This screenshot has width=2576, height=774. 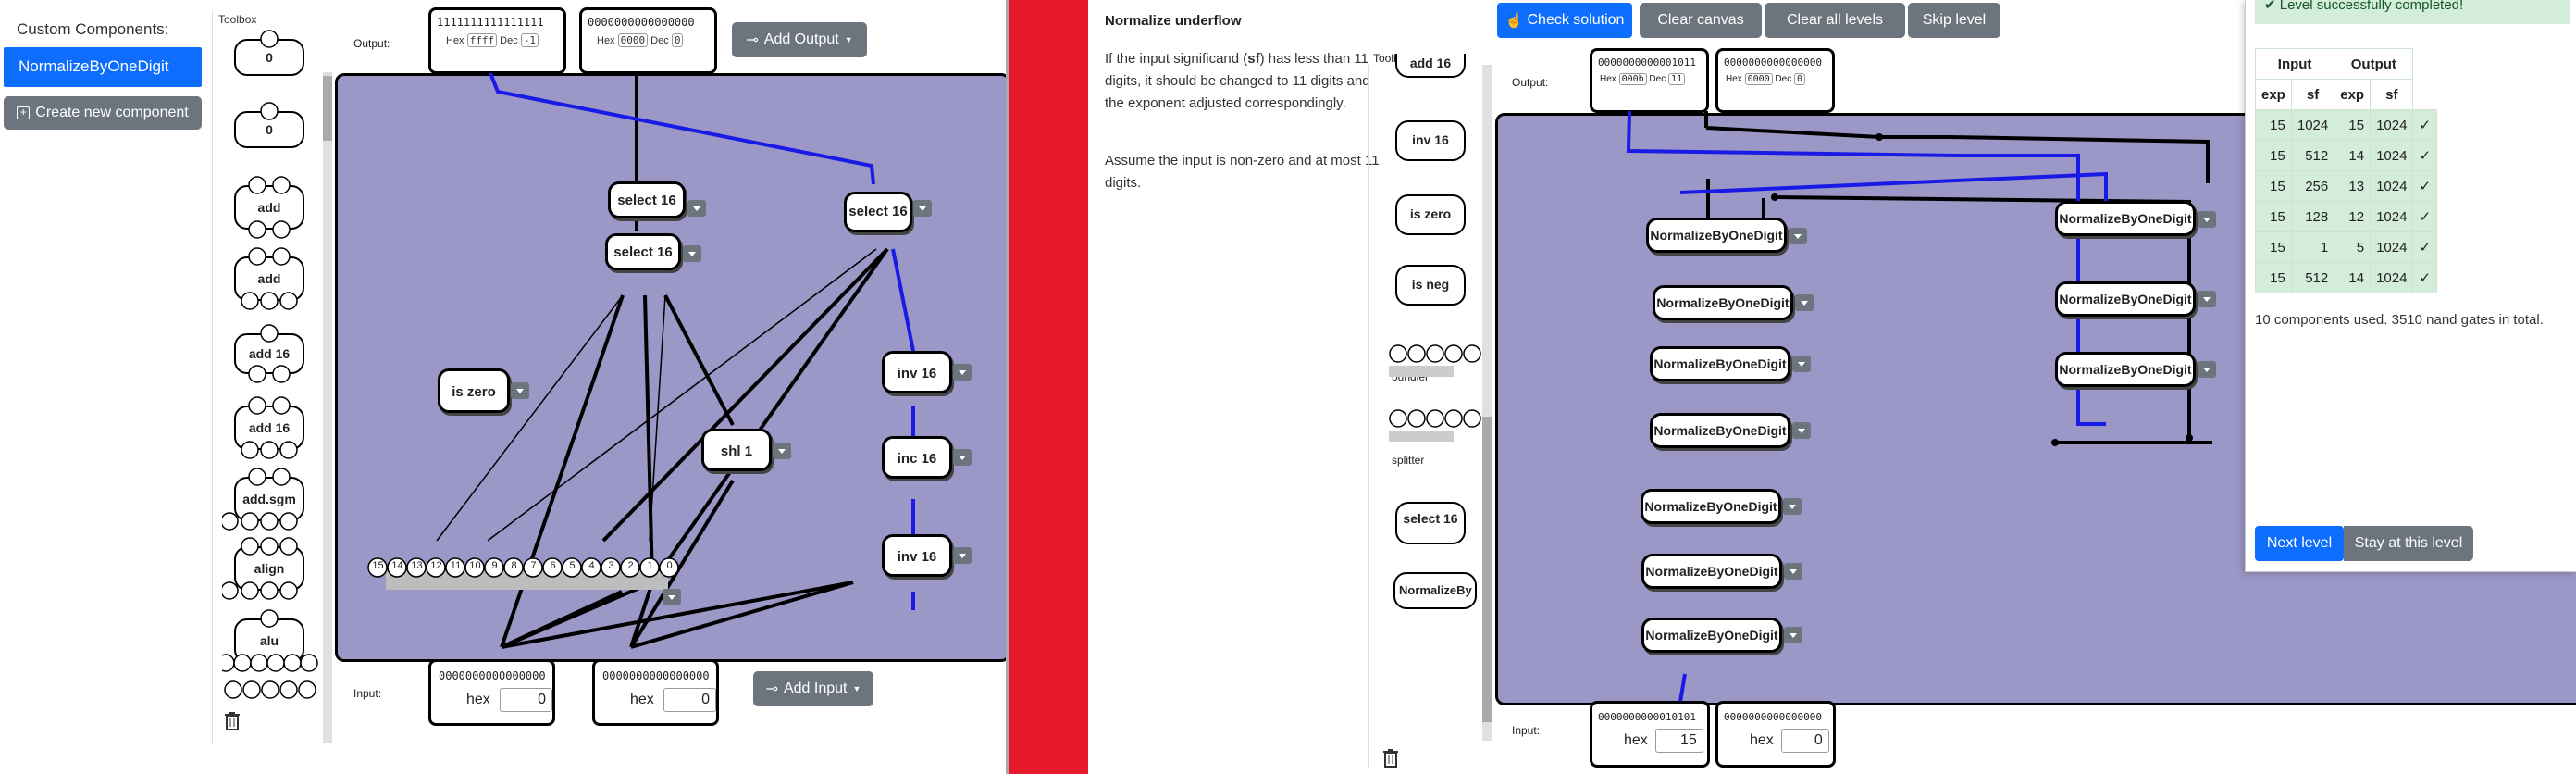 What do you see at coordinates (2346, 125) in the screenshot?
I see `table-row: 15 1024 15 1024 ✓` at bounding box center [2346, 125].